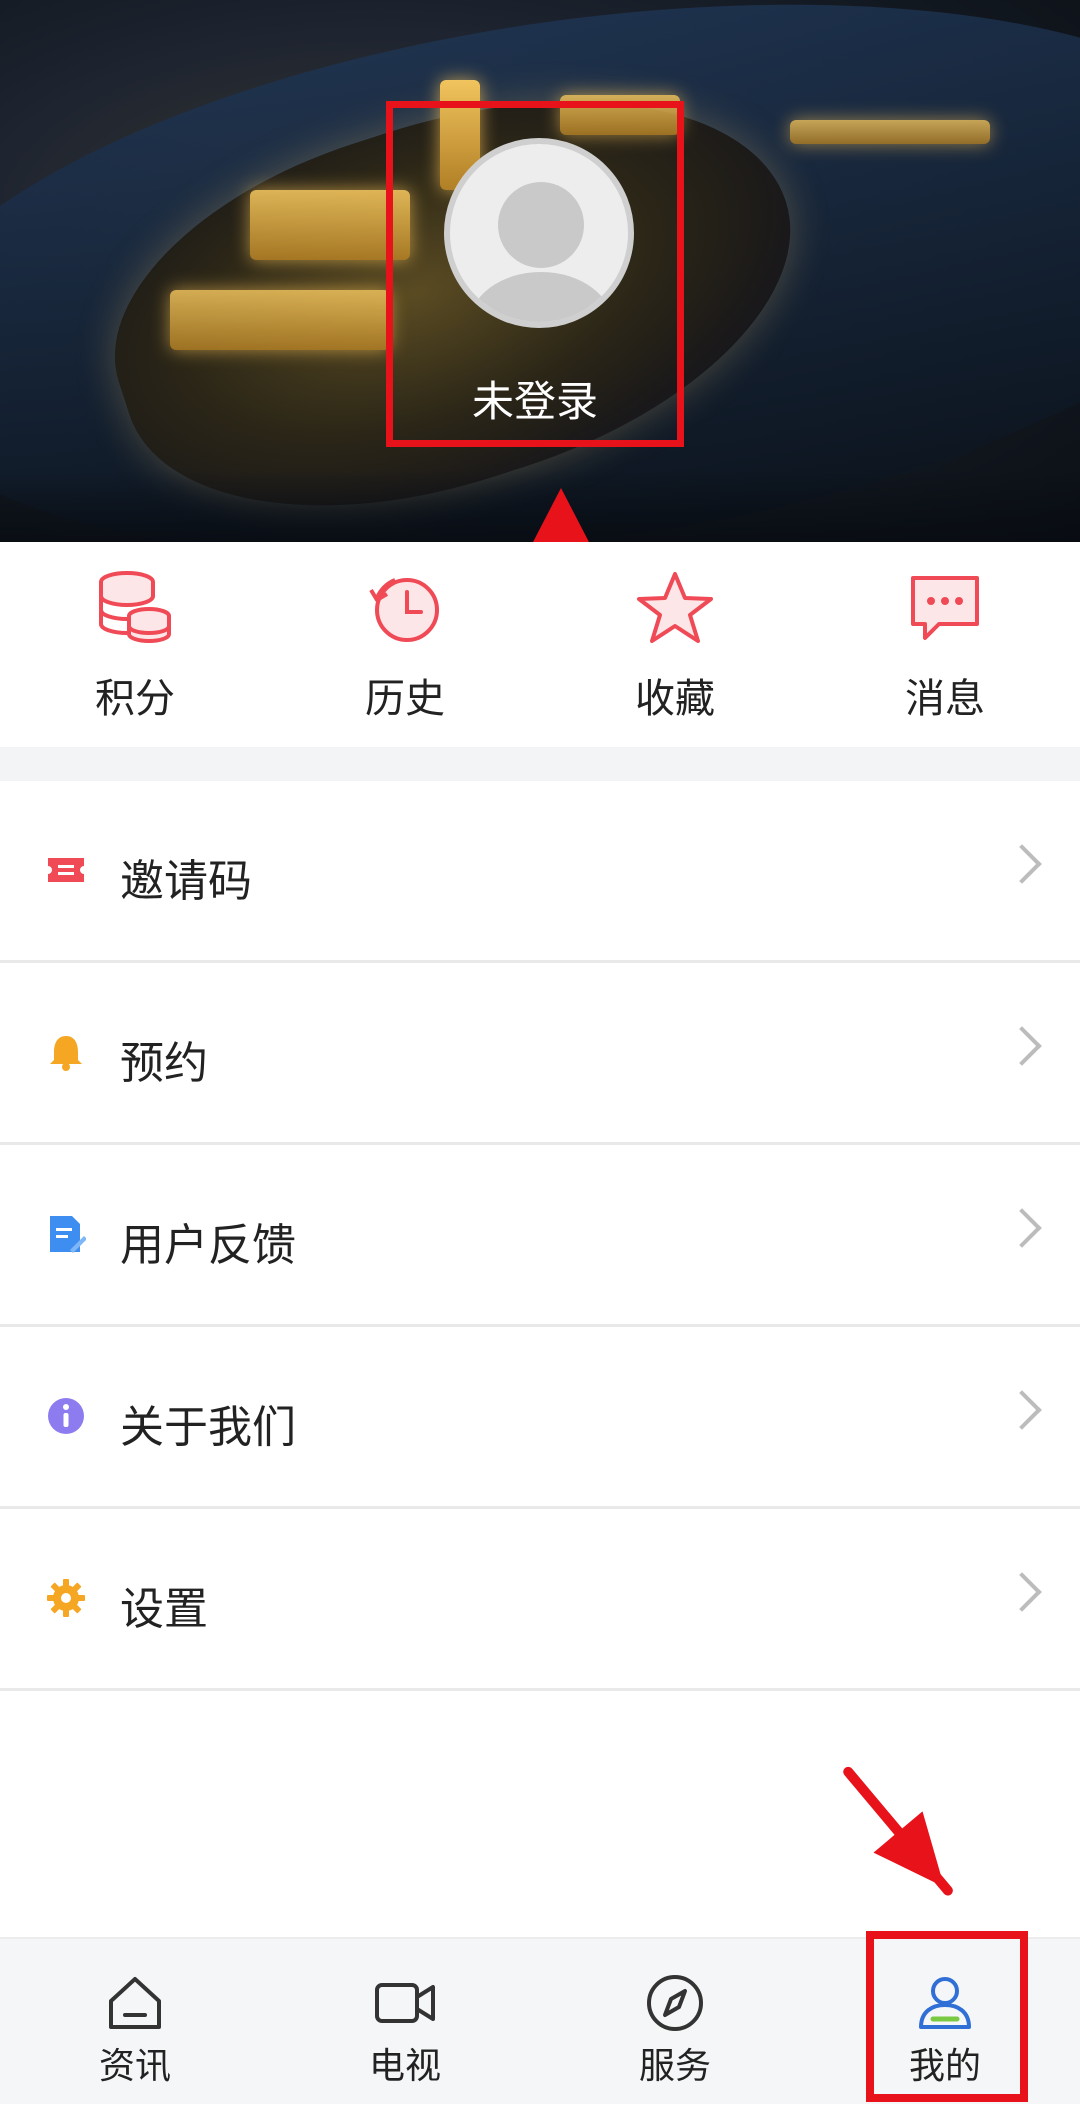 Image resolution: width=1080 pixels, height=2104 pixels. Describe the element at coordinates (675, 644) in the screenshot. I see `quick-action-favorites: 收藏` at that location.